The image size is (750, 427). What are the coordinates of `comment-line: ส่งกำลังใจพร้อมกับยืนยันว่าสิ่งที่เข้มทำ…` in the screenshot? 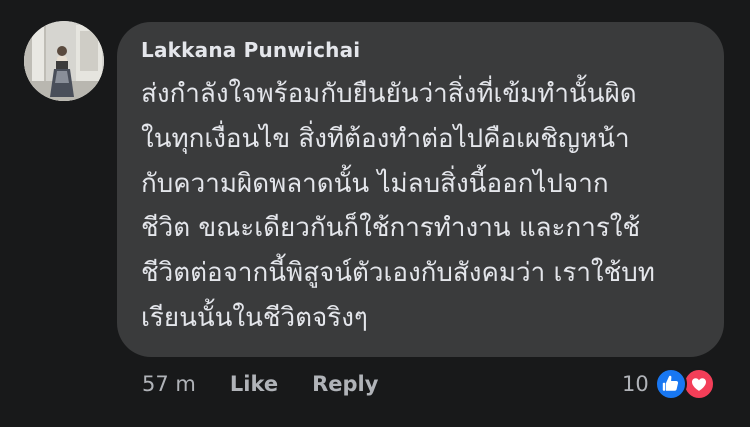 It's located at (389, 94).